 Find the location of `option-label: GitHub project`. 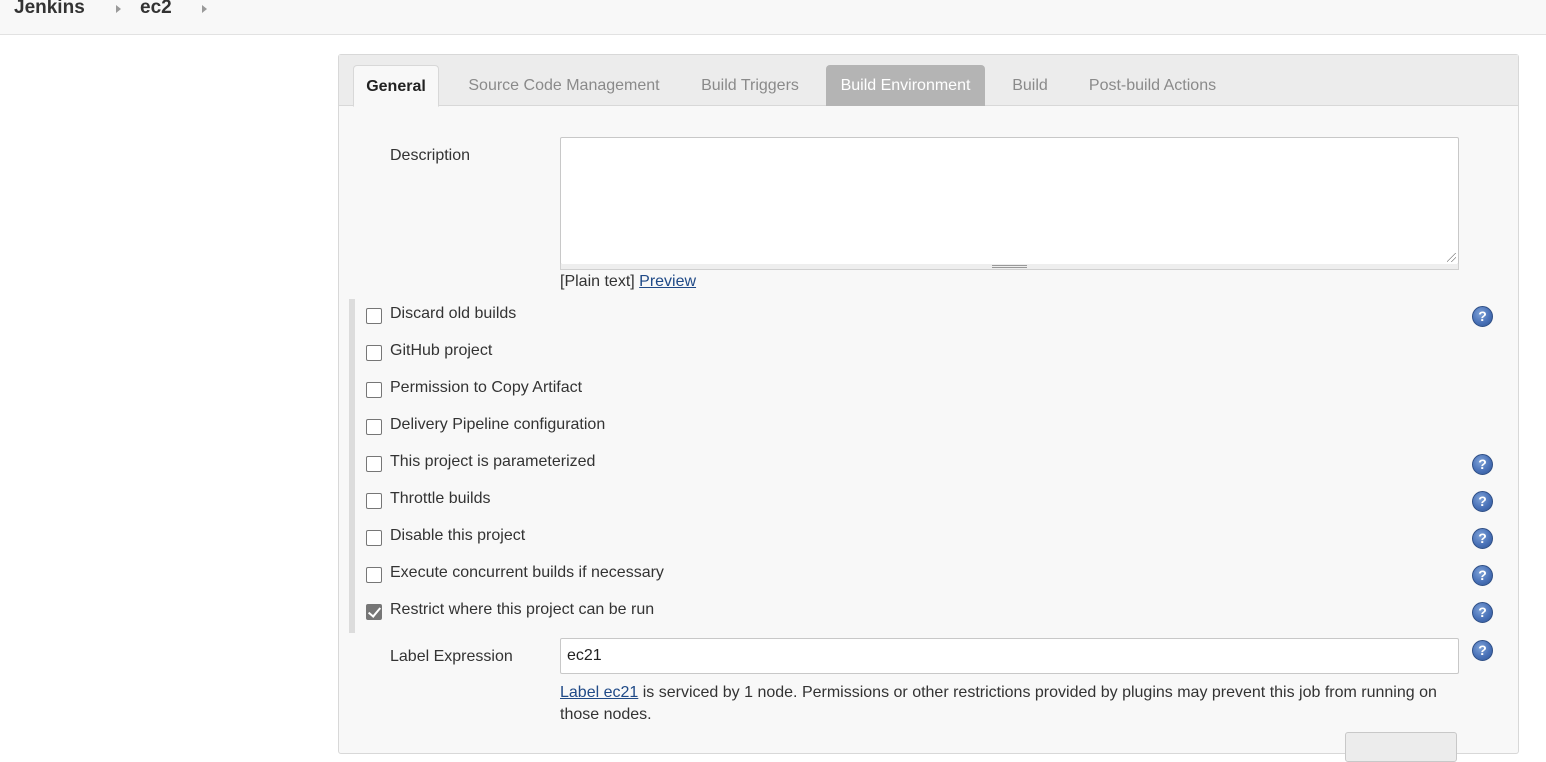

option-label: GitHub project is located at coordinates (441, 351).